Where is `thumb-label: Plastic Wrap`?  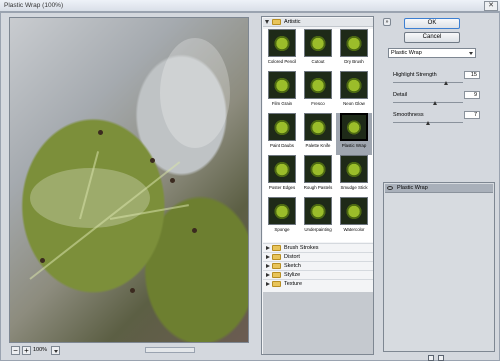 thumb-label: Plastic Wrap is located at coordinates (354, 145).